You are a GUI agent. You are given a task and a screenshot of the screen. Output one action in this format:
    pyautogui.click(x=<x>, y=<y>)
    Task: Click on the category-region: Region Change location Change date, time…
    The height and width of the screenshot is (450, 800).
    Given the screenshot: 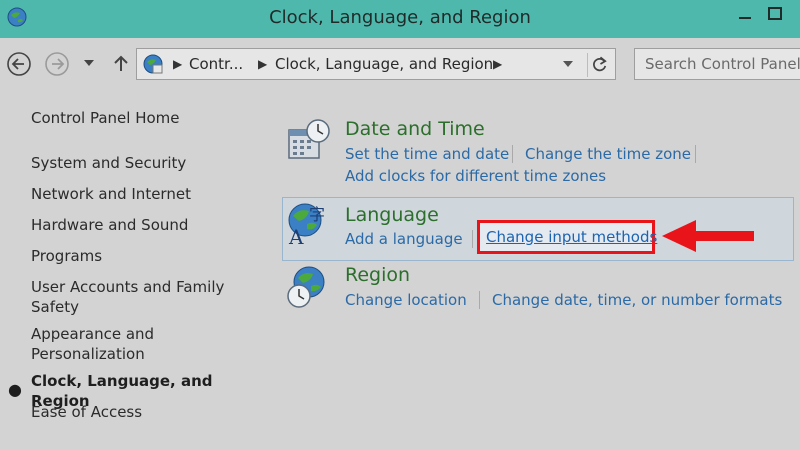 What is the action you would take?
    pyautogui.click(x=536, y=292)
    